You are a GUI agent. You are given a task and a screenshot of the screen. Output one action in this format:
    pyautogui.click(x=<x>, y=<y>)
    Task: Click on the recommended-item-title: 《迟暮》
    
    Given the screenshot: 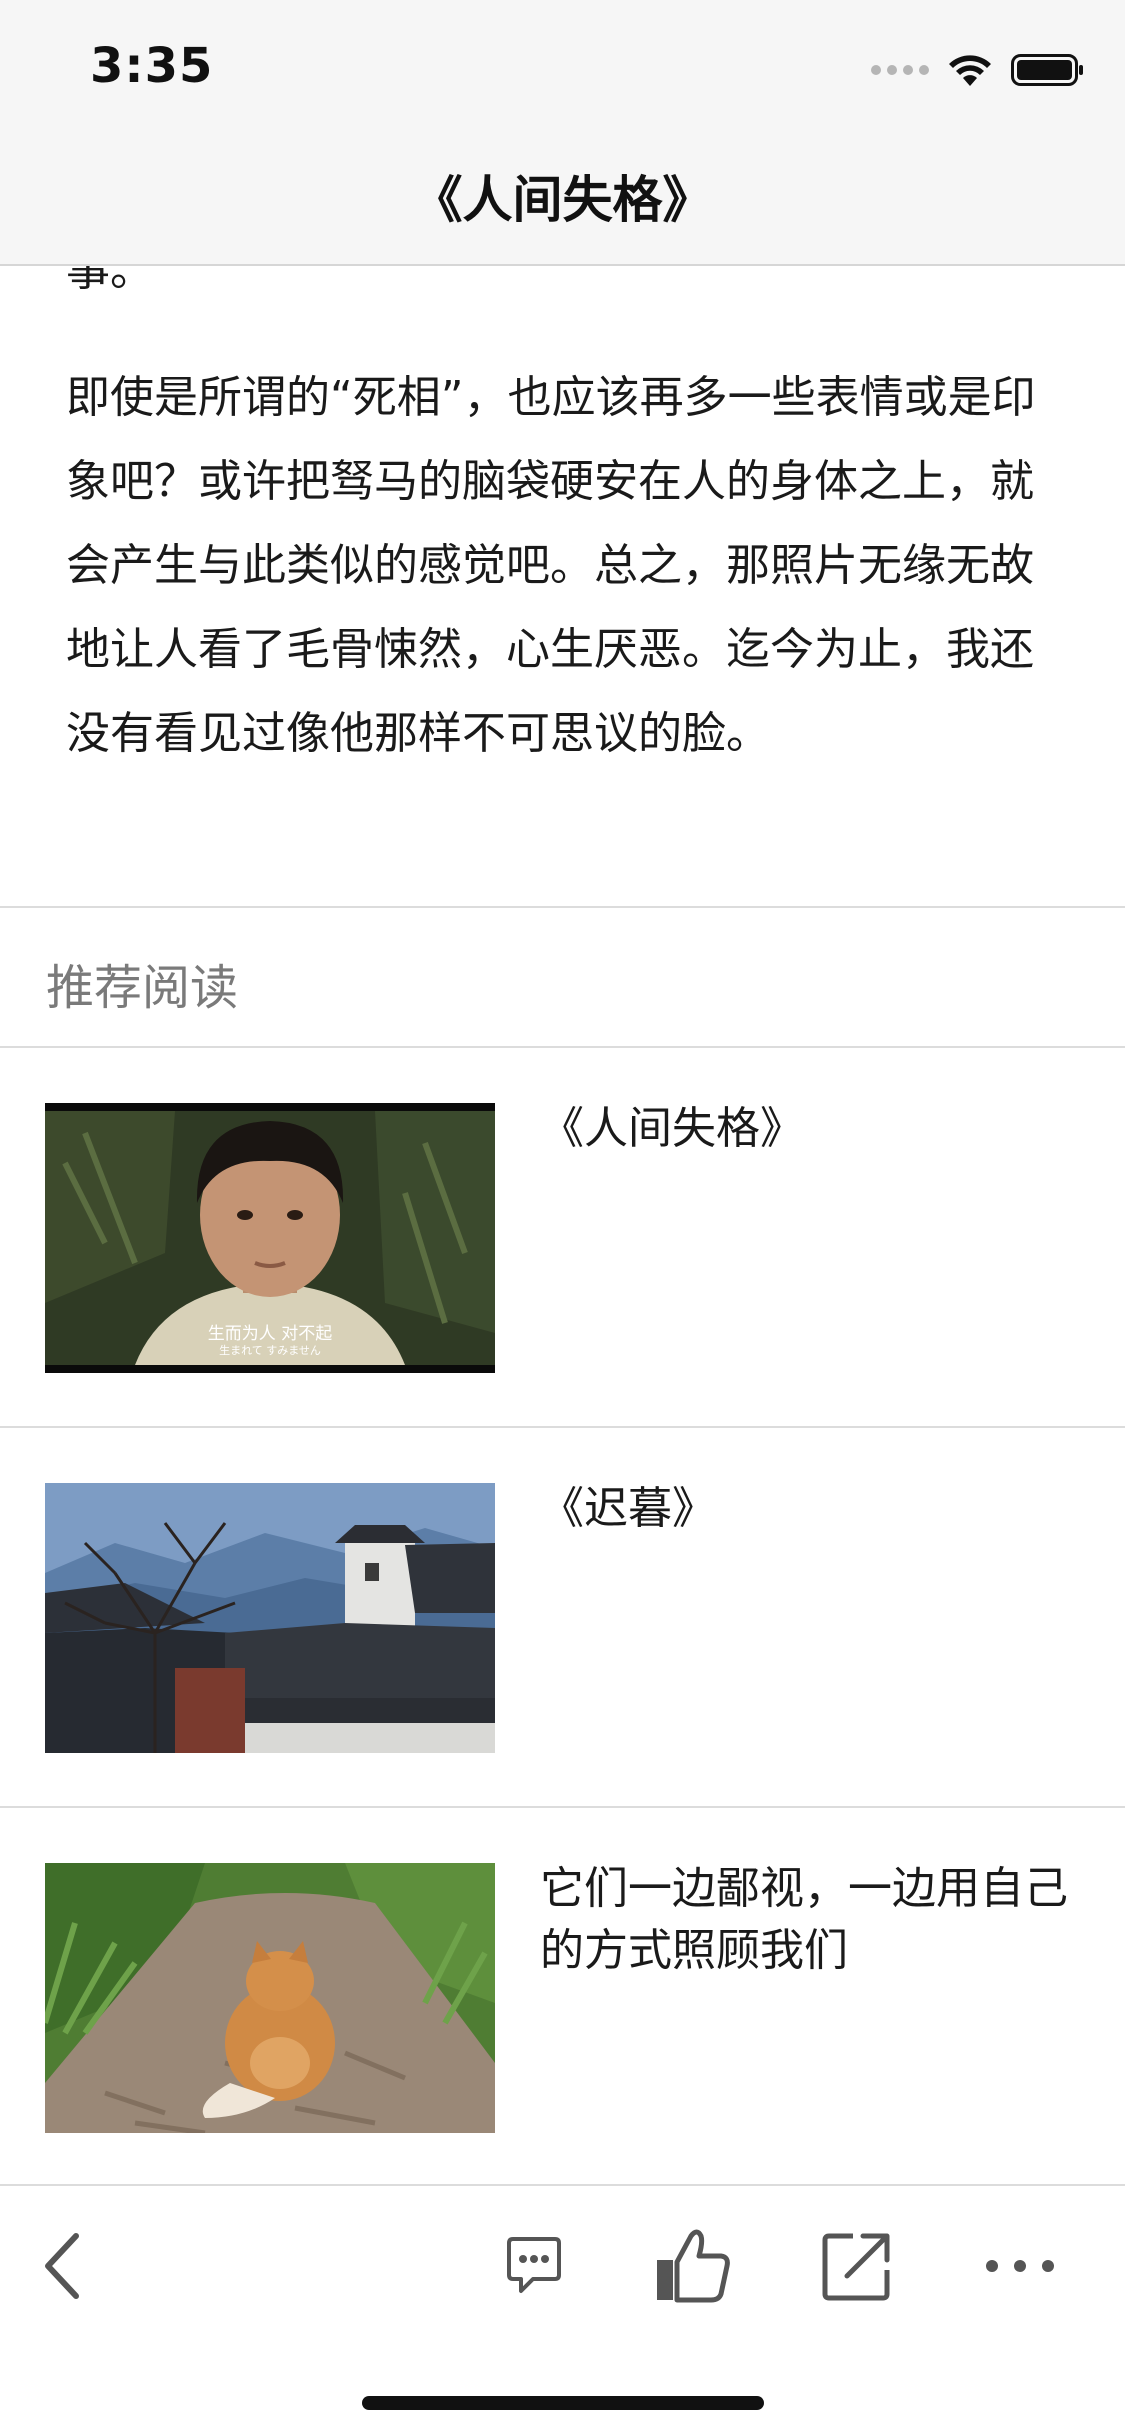 What is the action you would take?
    pyautogui.click(x=628, y=1508)
    